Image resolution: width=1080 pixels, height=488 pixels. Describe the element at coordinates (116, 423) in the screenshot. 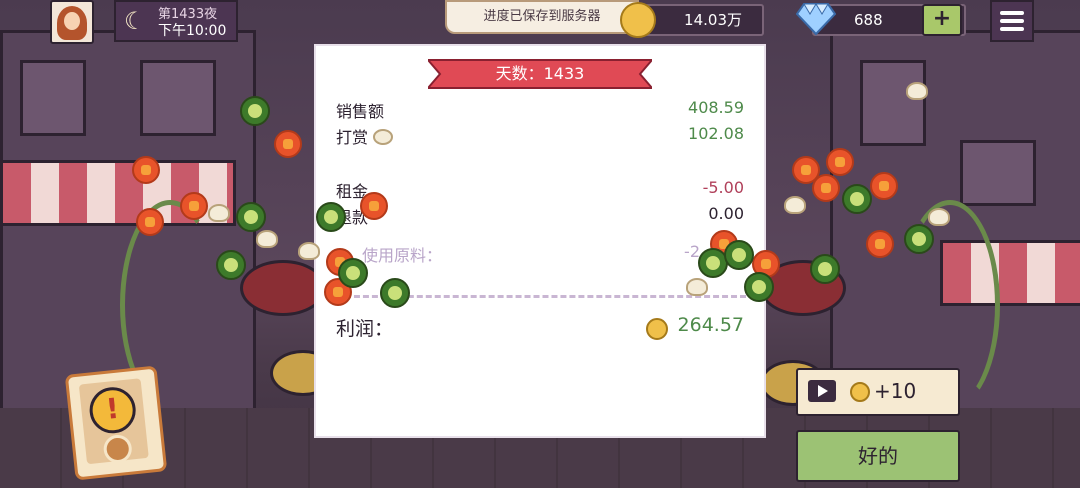

I see `notification-card: !` at that location.